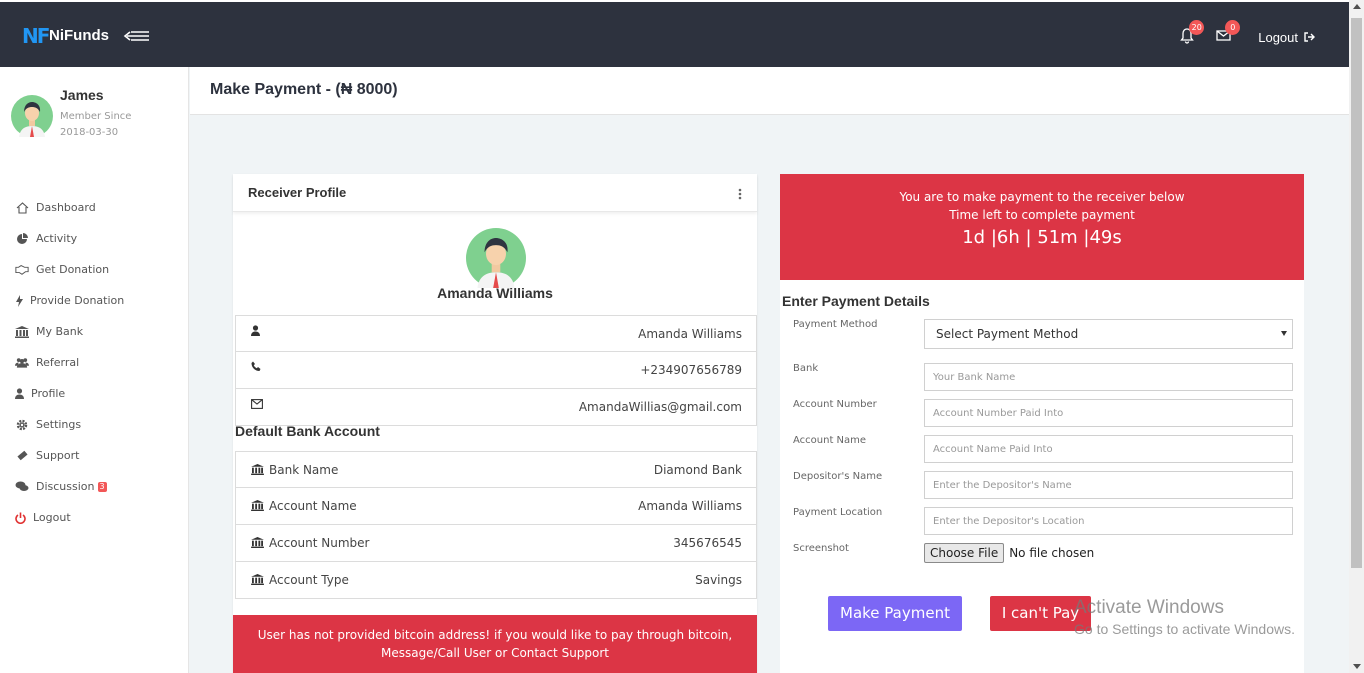 This screenshot has width=1364, height=673. I want to click on account-type-label: Account Type, so click(309, 580).